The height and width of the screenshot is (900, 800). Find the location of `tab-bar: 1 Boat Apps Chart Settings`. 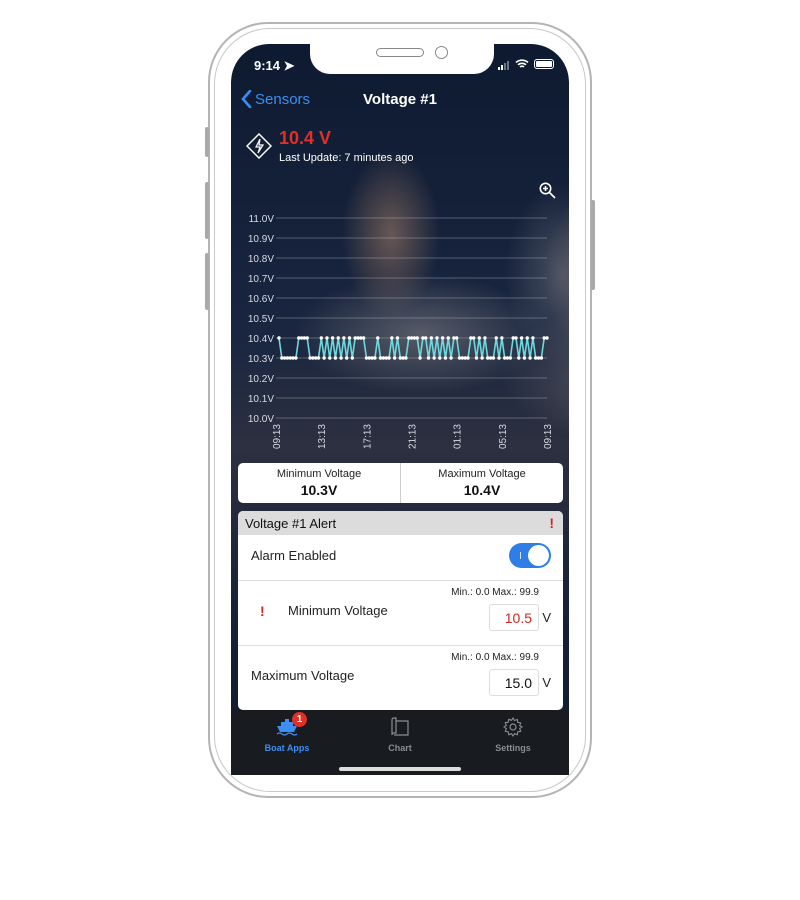

tab-bar: 1 Boat Apps Chart Settings is located at coordinates (400, 742).